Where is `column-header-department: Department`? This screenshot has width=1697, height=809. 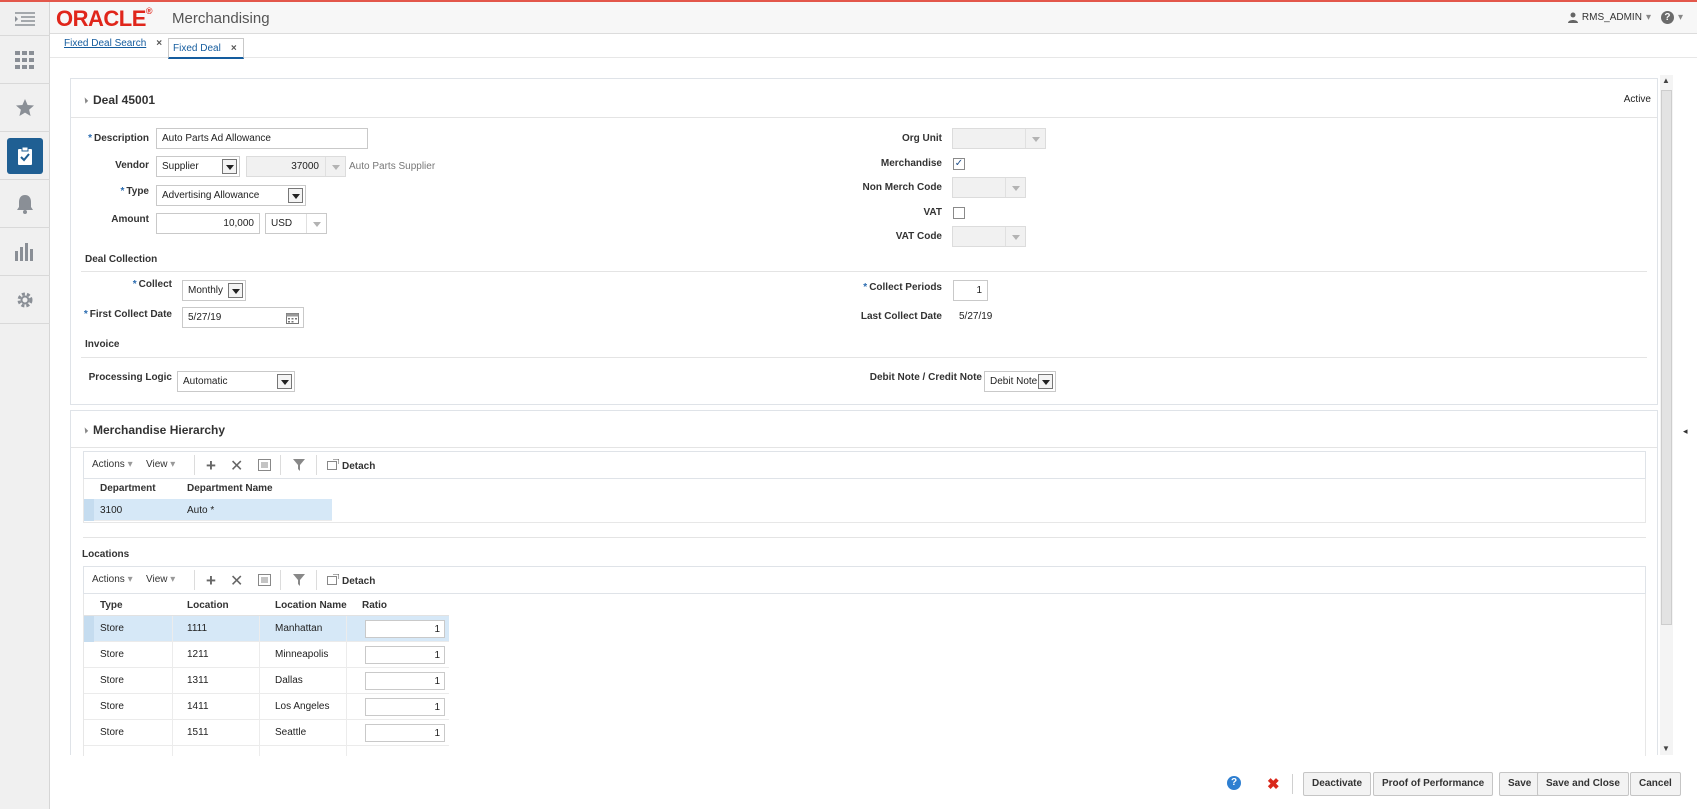 column-header-department: Department is located at coordinates (128, 488).